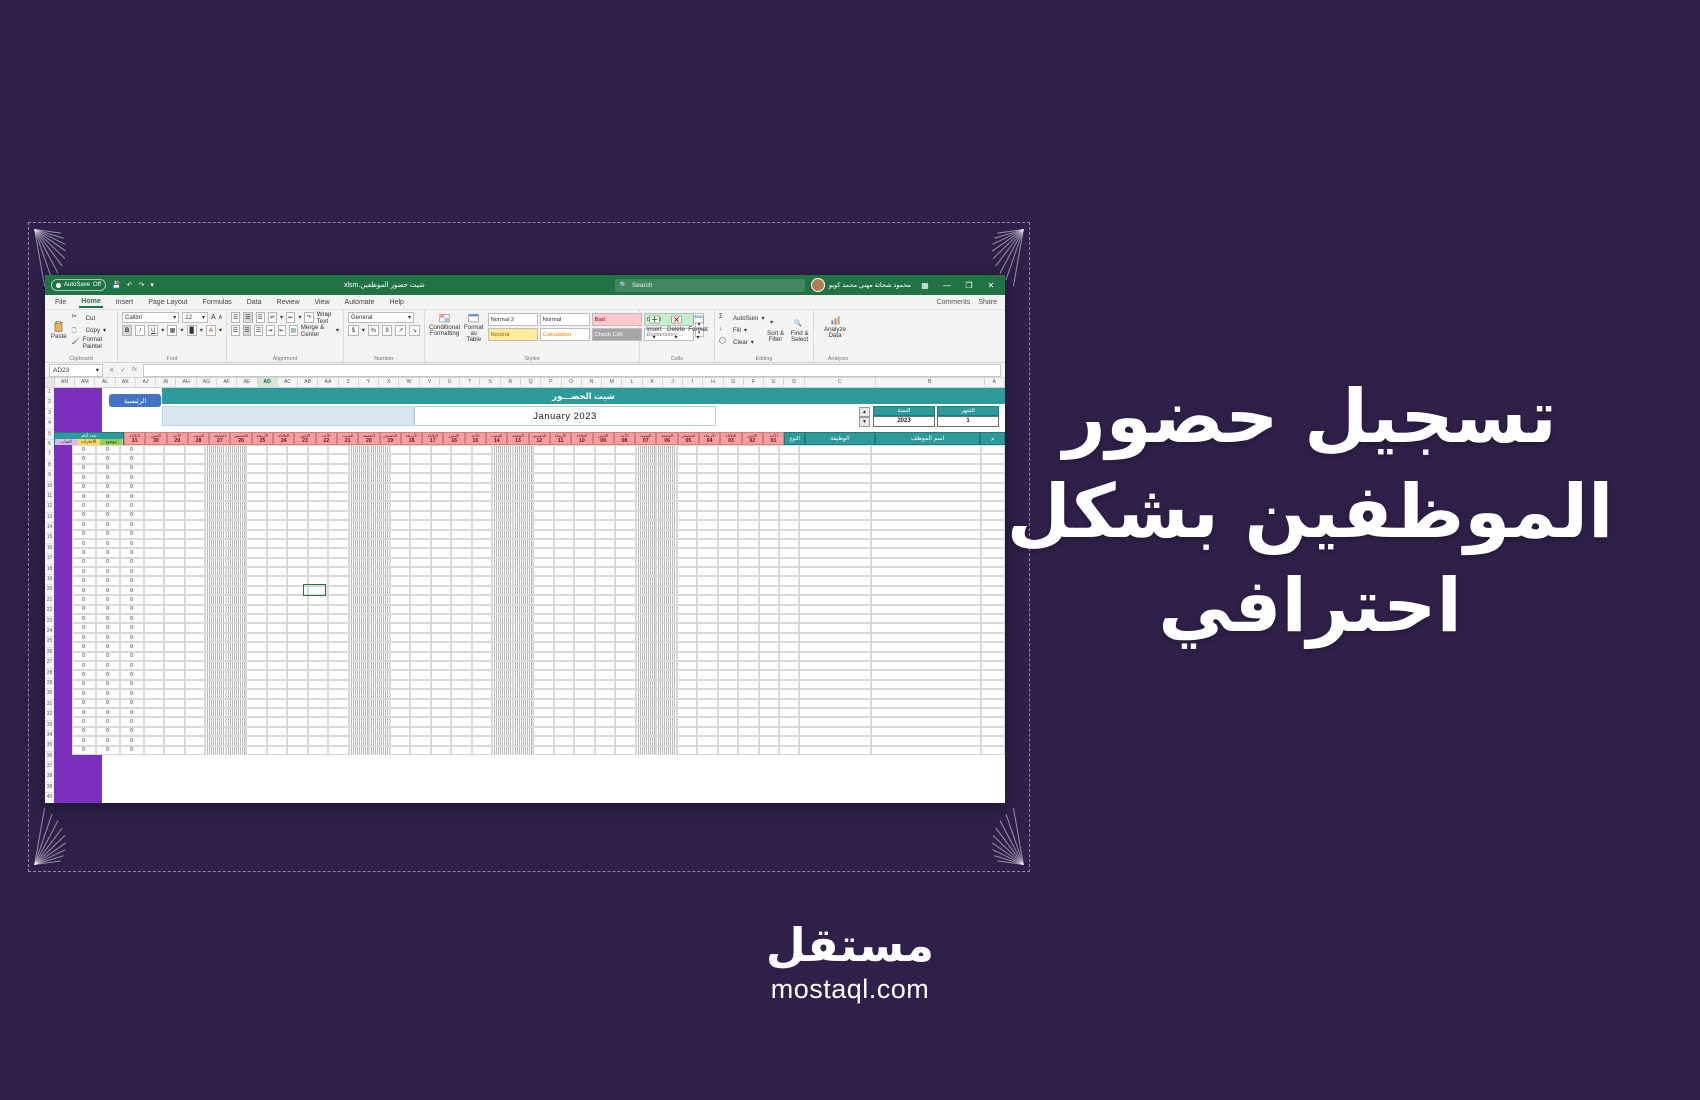  I want to click on row-header-40: 40, so click(49, 798).